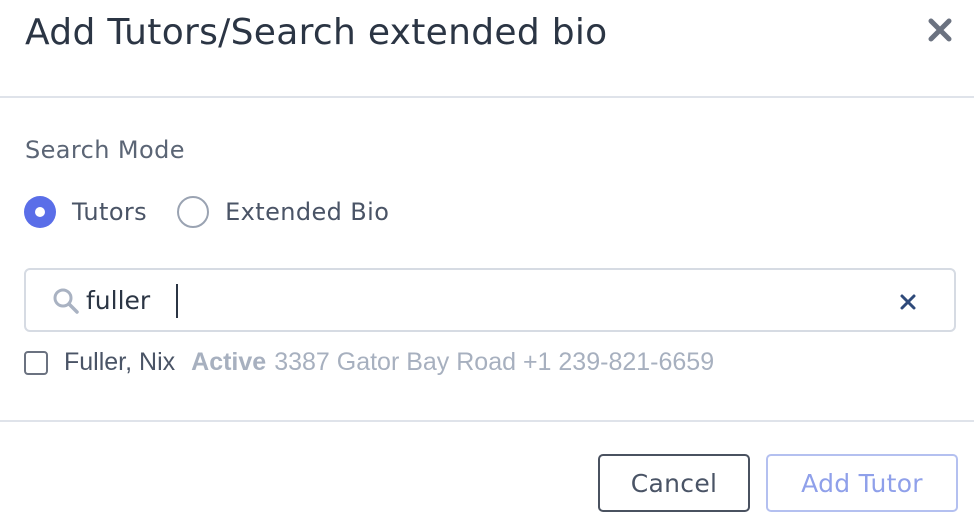 Image resolution: width=974 pixels, height=528 pixels. I want to click on search-mode-label: Search Mode, so click(105, 150).